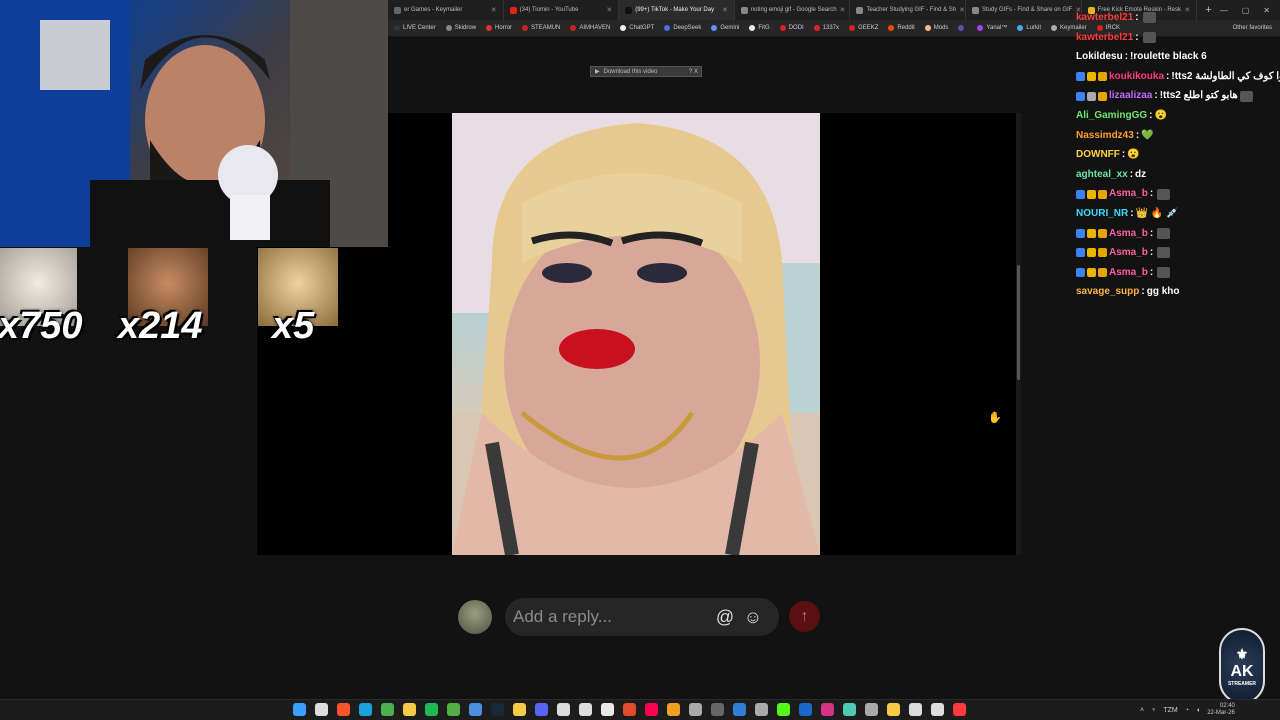 The image size is (1280, 720). What do you see at coordinates (893, 709) in the screenshot?
I see `feather-icon` at bounding box center [893, 709].